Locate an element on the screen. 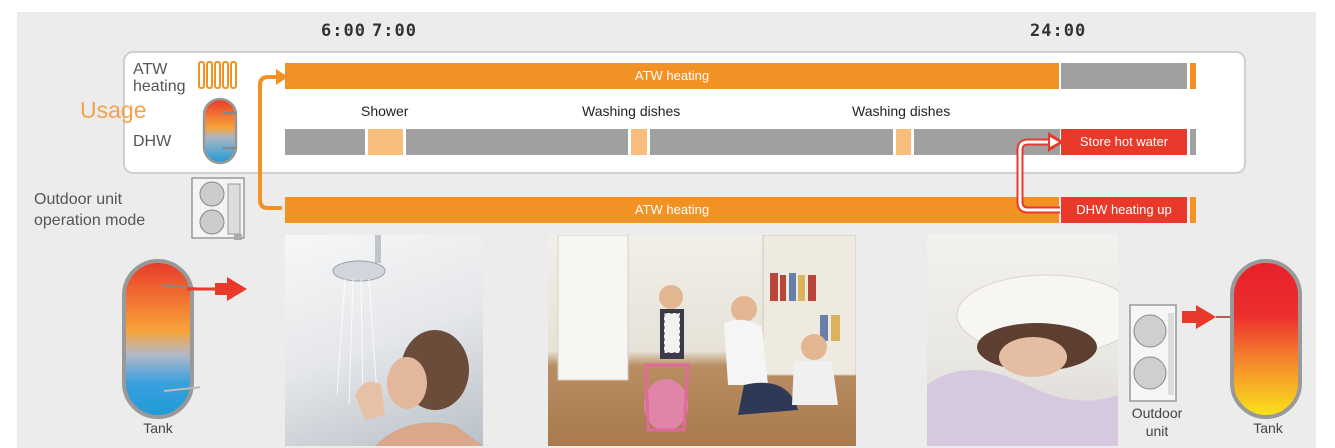 The width and height of the screenshot is (1335, 448). left-cycle-arrow is located at coordinates (273, 139).